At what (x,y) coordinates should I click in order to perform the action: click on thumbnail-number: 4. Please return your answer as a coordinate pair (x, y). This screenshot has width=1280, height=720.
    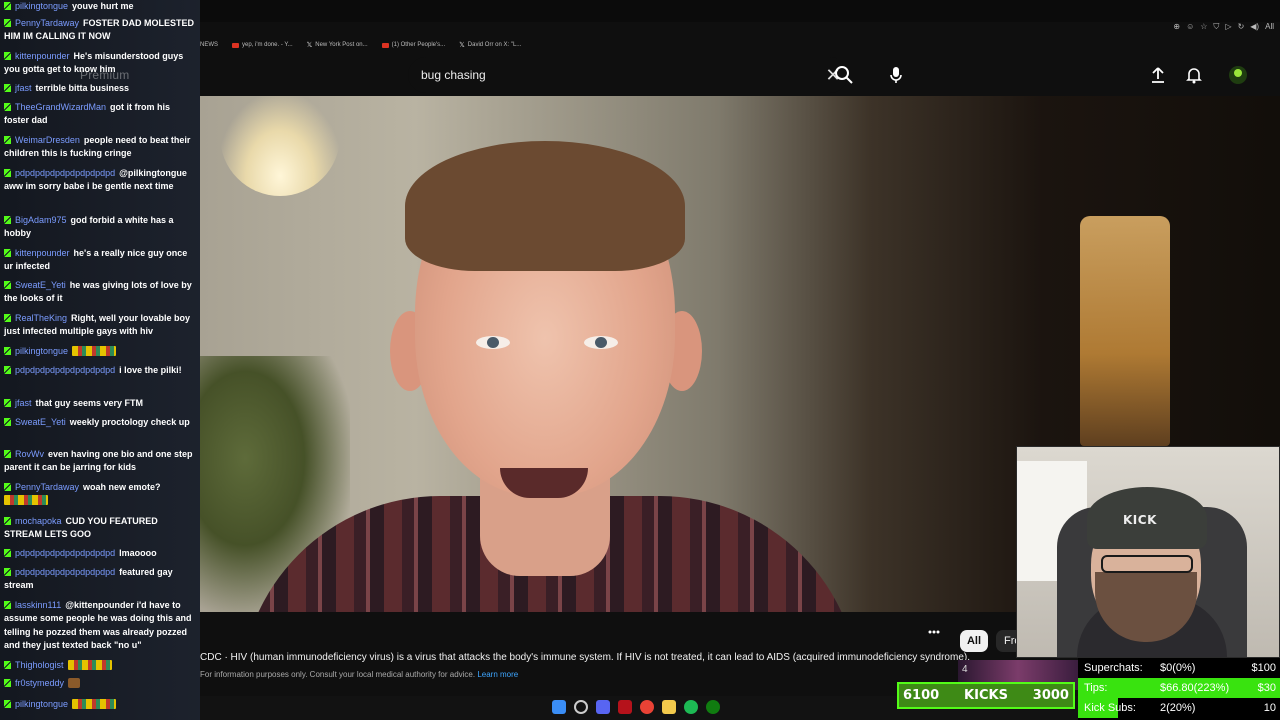
    Looking at the image, I should click on (965, 669).